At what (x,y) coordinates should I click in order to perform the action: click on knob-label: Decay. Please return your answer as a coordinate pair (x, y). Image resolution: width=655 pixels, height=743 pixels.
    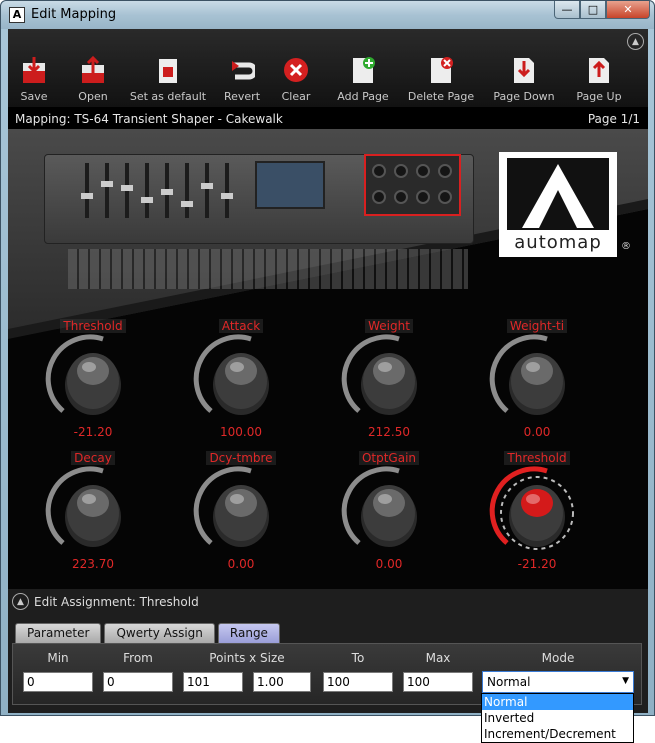
    Looking at the image, I should click on (93, 458).